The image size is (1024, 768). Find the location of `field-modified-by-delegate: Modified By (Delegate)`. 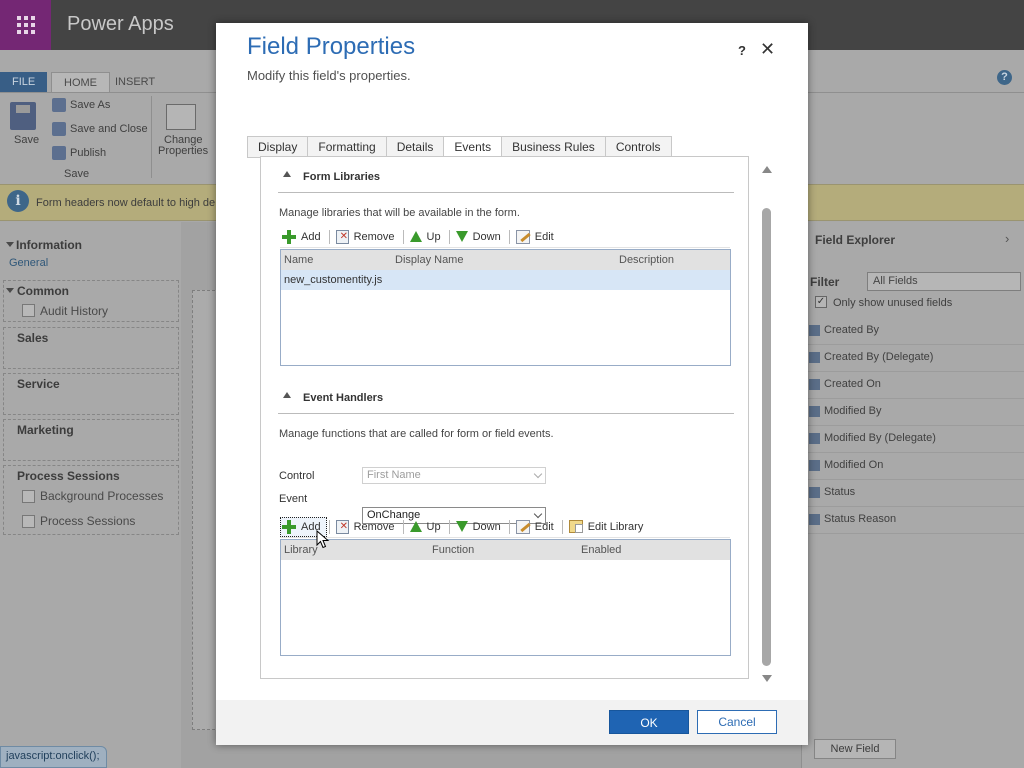

field-modified-by-delegate: Modified By (Delegate) is located at coordinates (912, 439).